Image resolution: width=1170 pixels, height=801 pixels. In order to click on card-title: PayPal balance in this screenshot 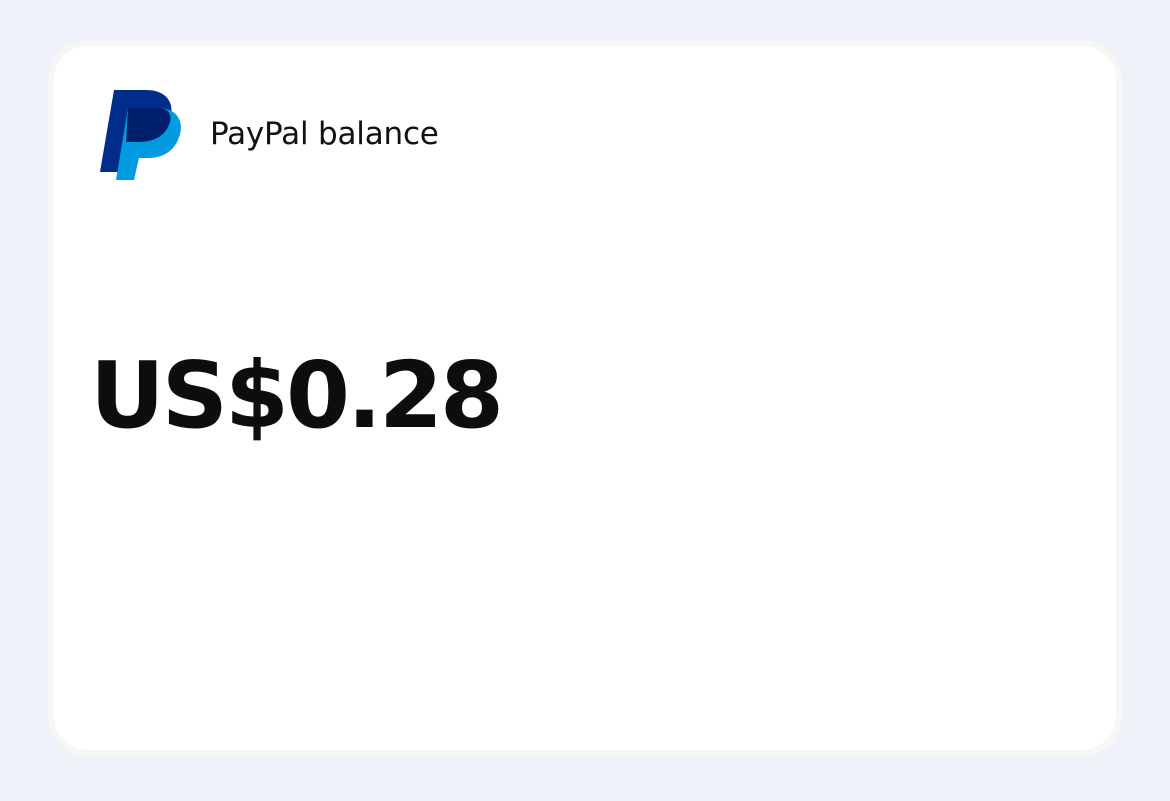, I will do `click(324, 134)`.